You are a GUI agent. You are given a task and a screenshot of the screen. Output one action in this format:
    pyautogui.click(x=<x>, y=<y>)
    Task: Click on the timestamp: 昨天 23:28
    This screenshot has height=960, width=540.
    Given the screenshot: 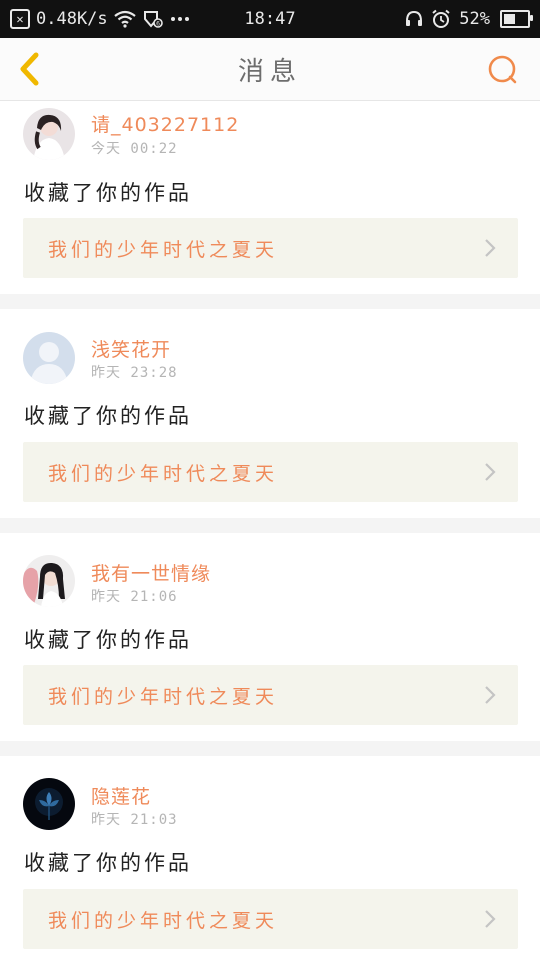 What is the action you would take?
    pyautogui.click(x=134, y=373)
    